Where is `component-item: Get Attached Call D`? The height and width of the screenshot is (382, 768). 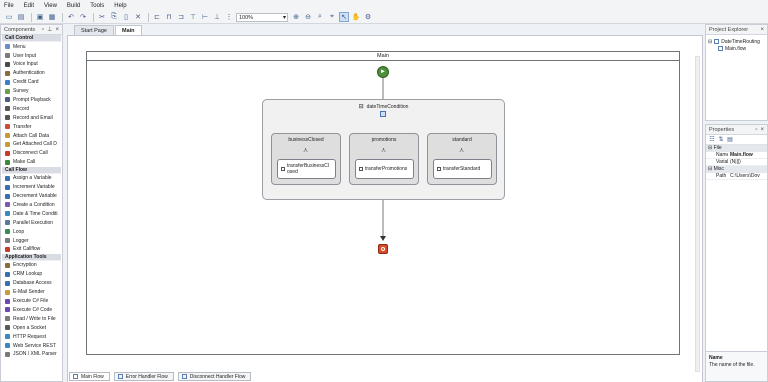 component-item: Get Attached Call D is located at coordinates (31, 144).